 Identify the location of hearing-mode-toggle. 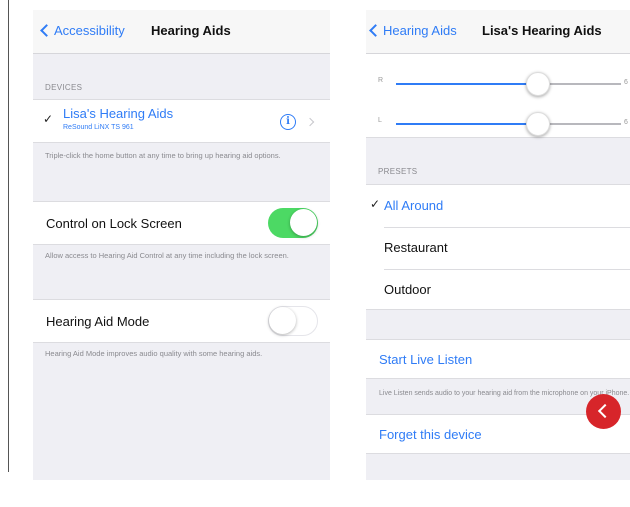
(293, 321).